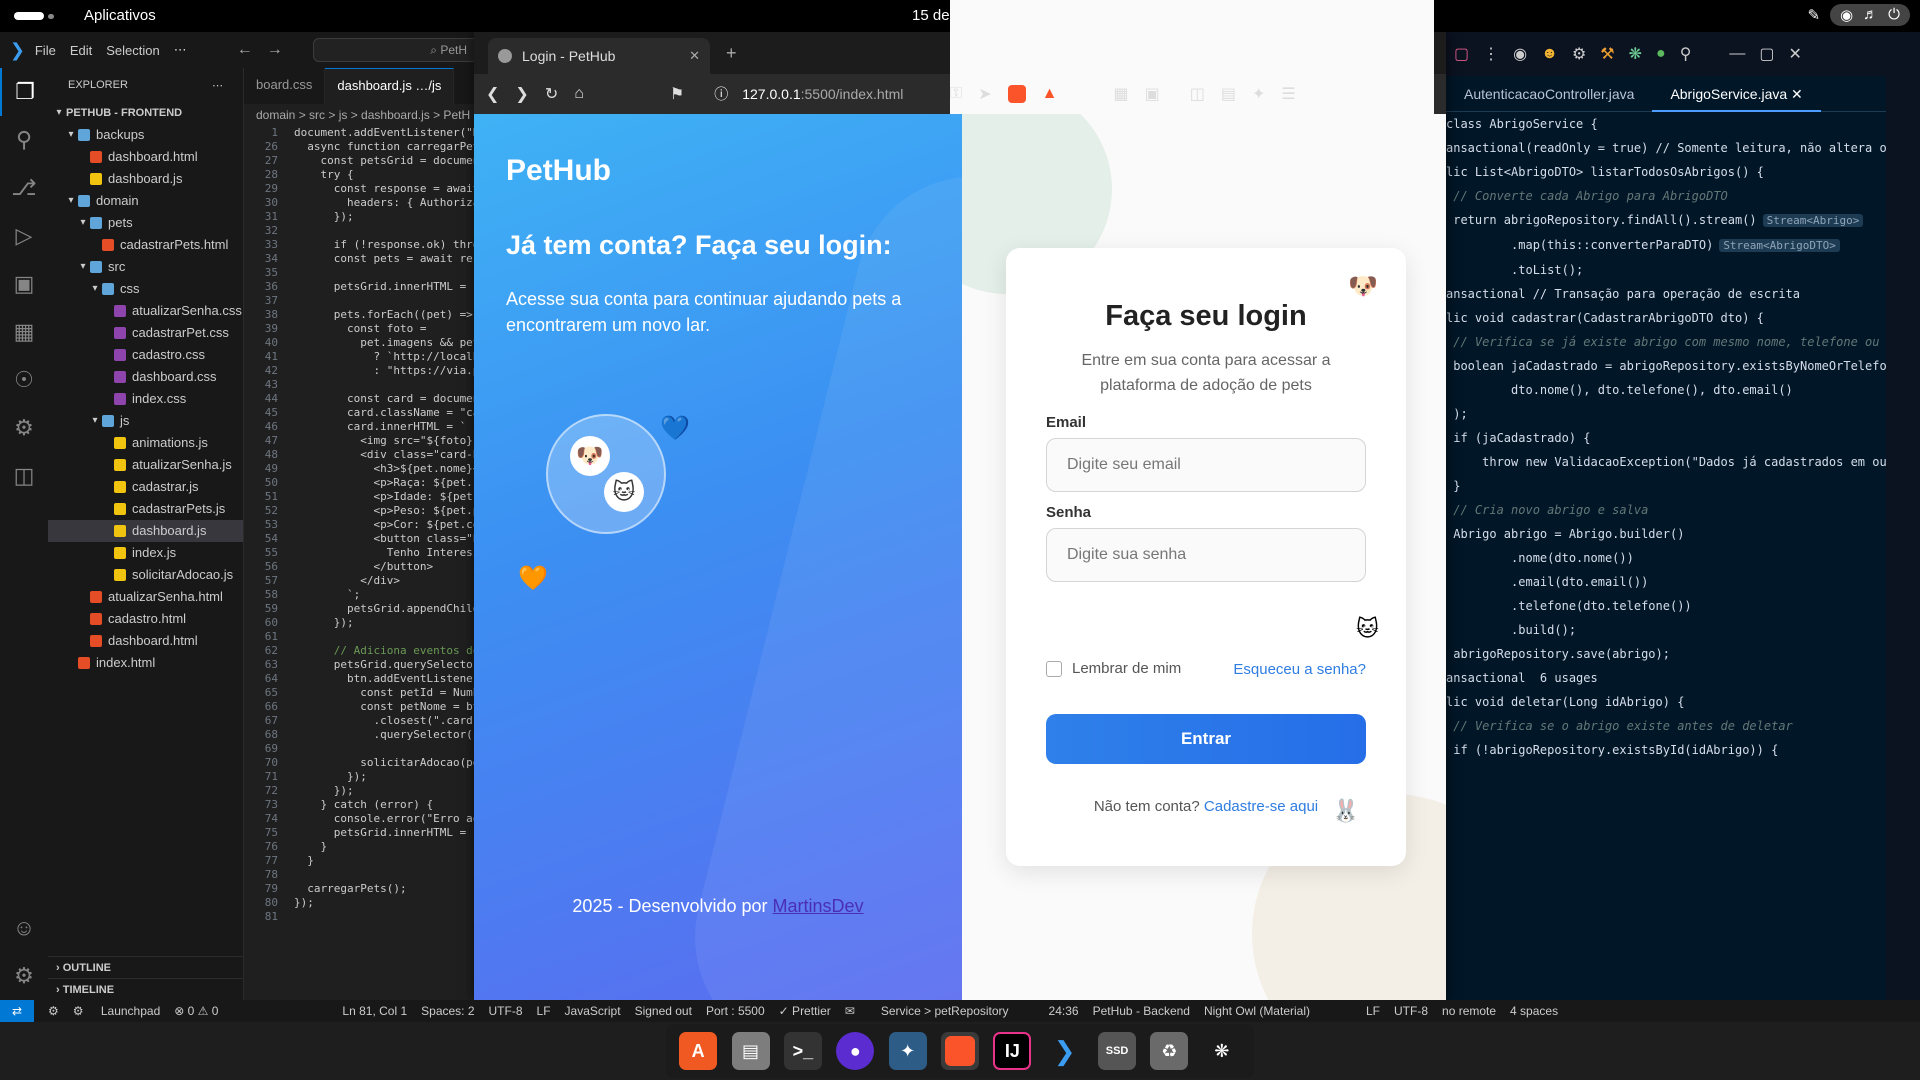 This screenshot has height=1080, width=1920. Describe the element at coordinates (1813, 15) in the screenshot. I see `accessibility-icon: ✎` at that location.